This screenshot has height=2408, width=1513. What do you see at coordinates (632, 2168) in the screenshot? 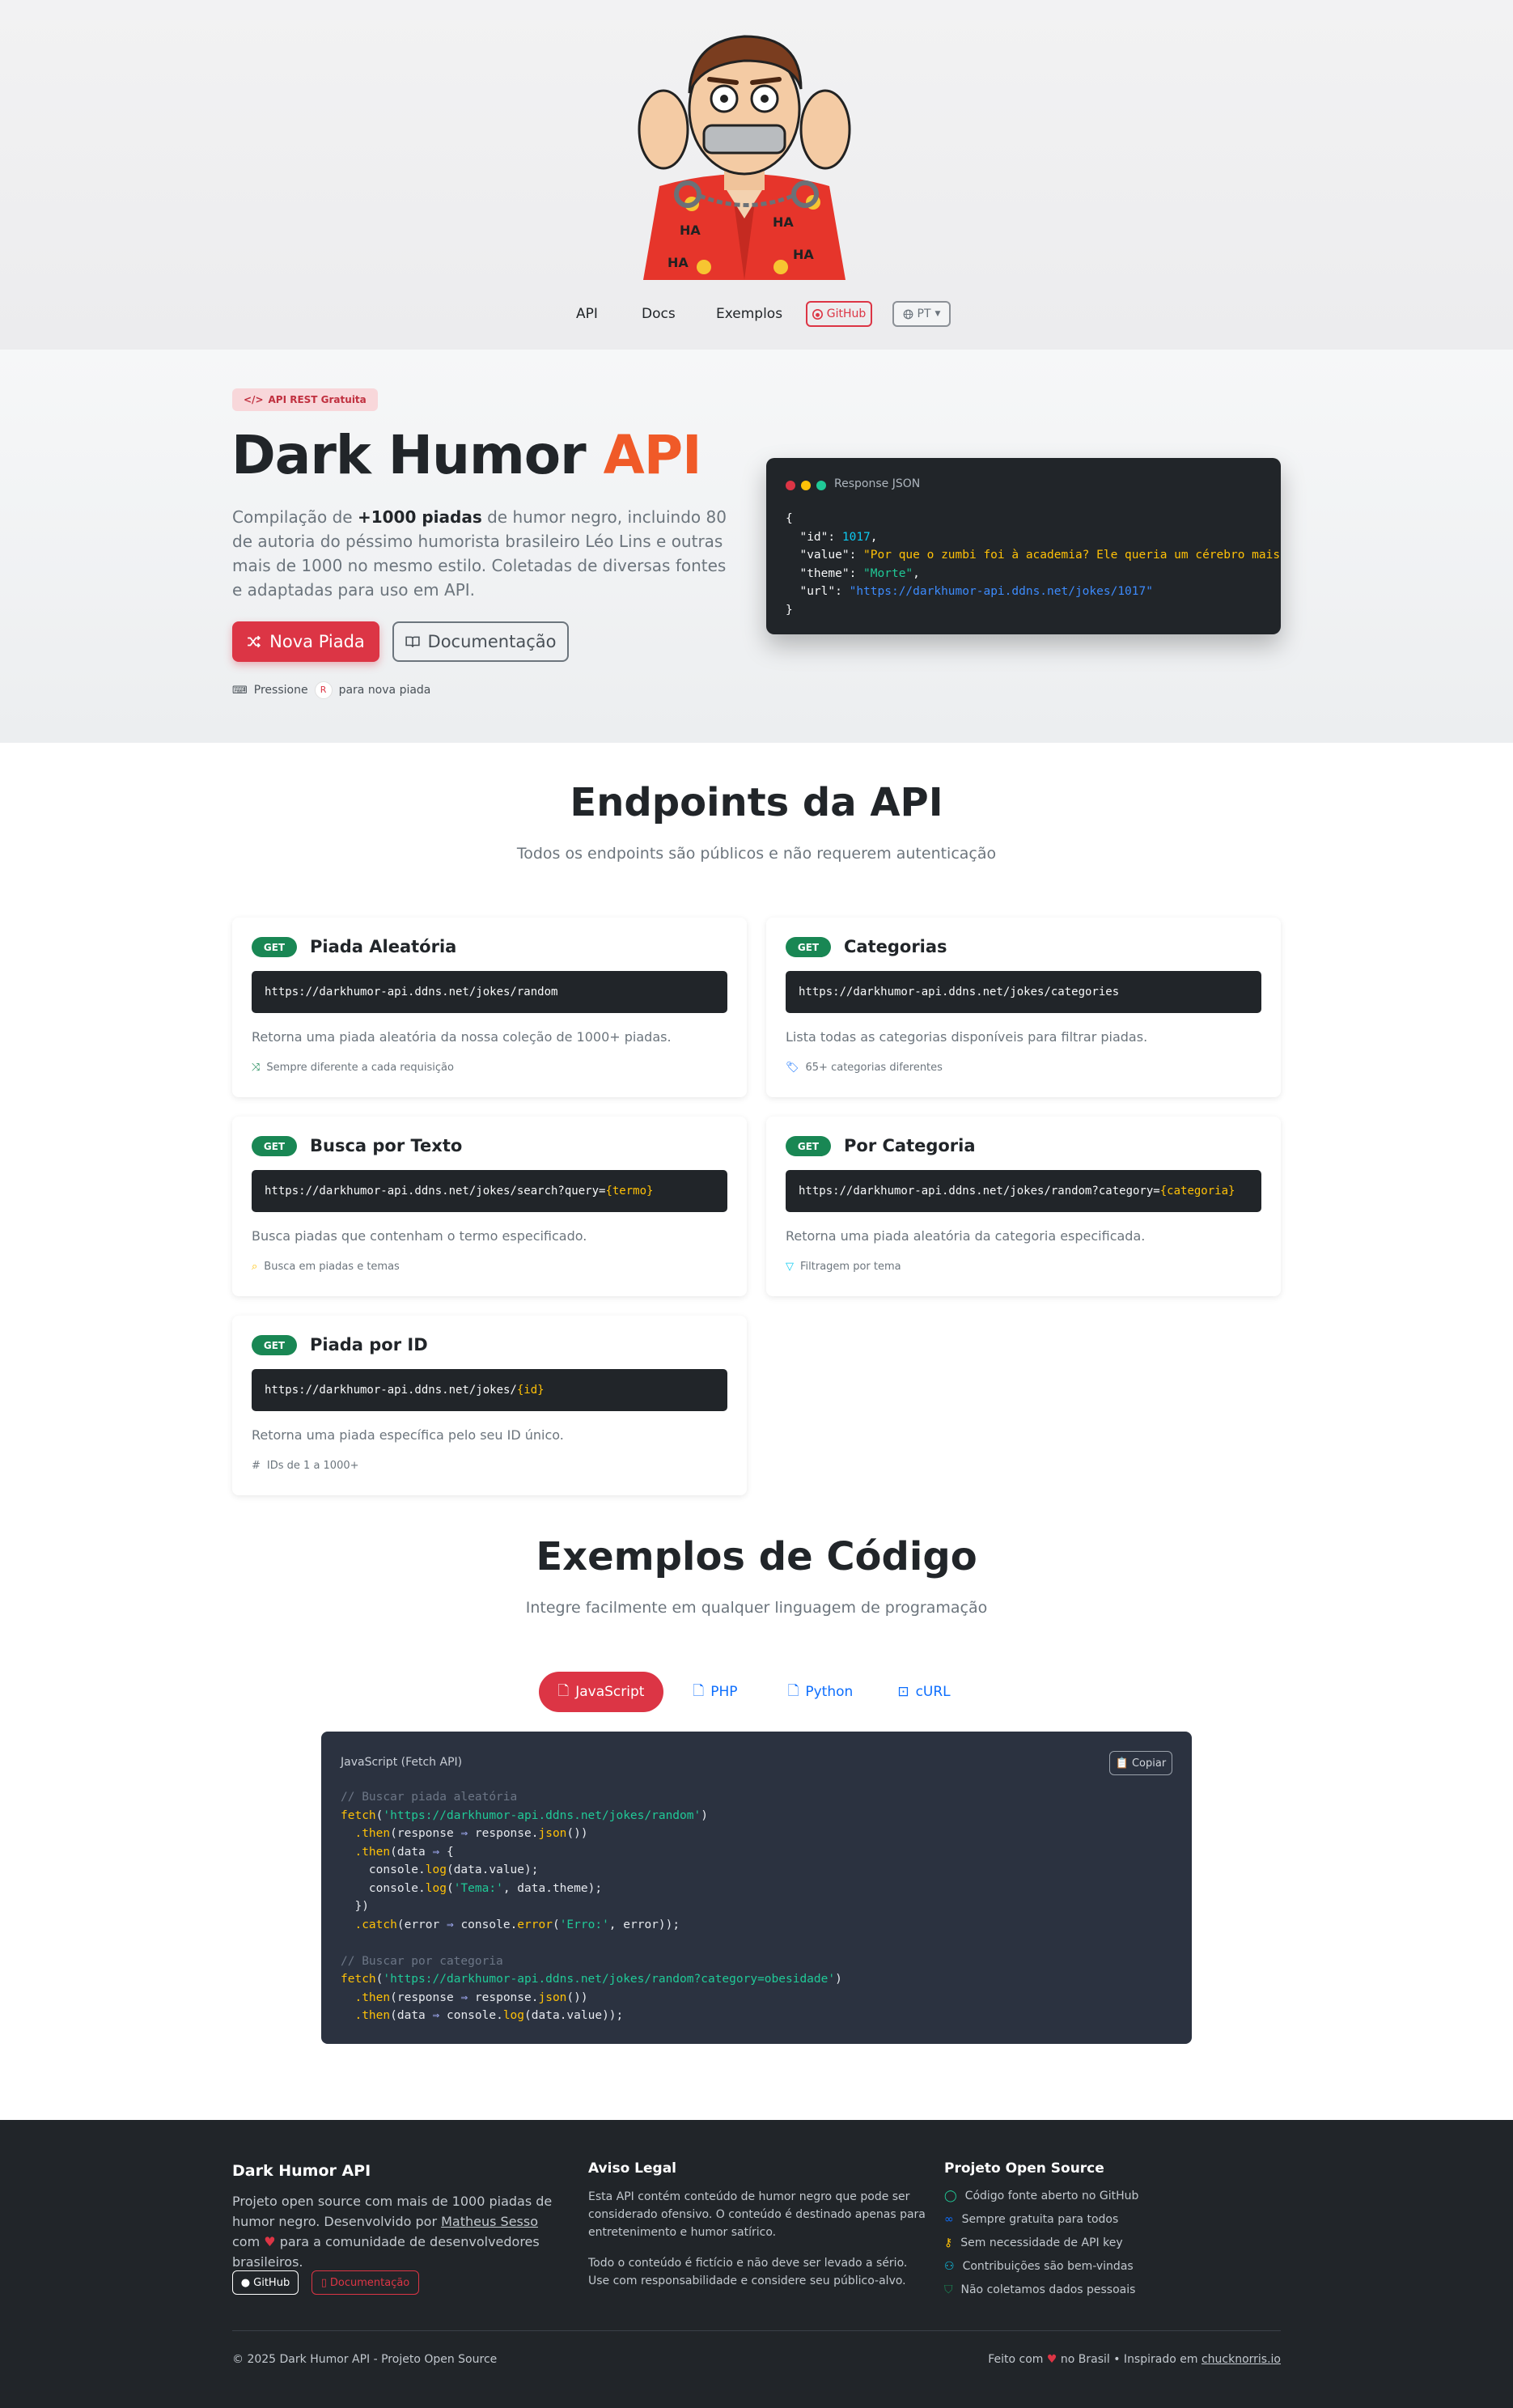
I see `footer-legal-title: Aviso Legal` at bounding box center [632, 2168].